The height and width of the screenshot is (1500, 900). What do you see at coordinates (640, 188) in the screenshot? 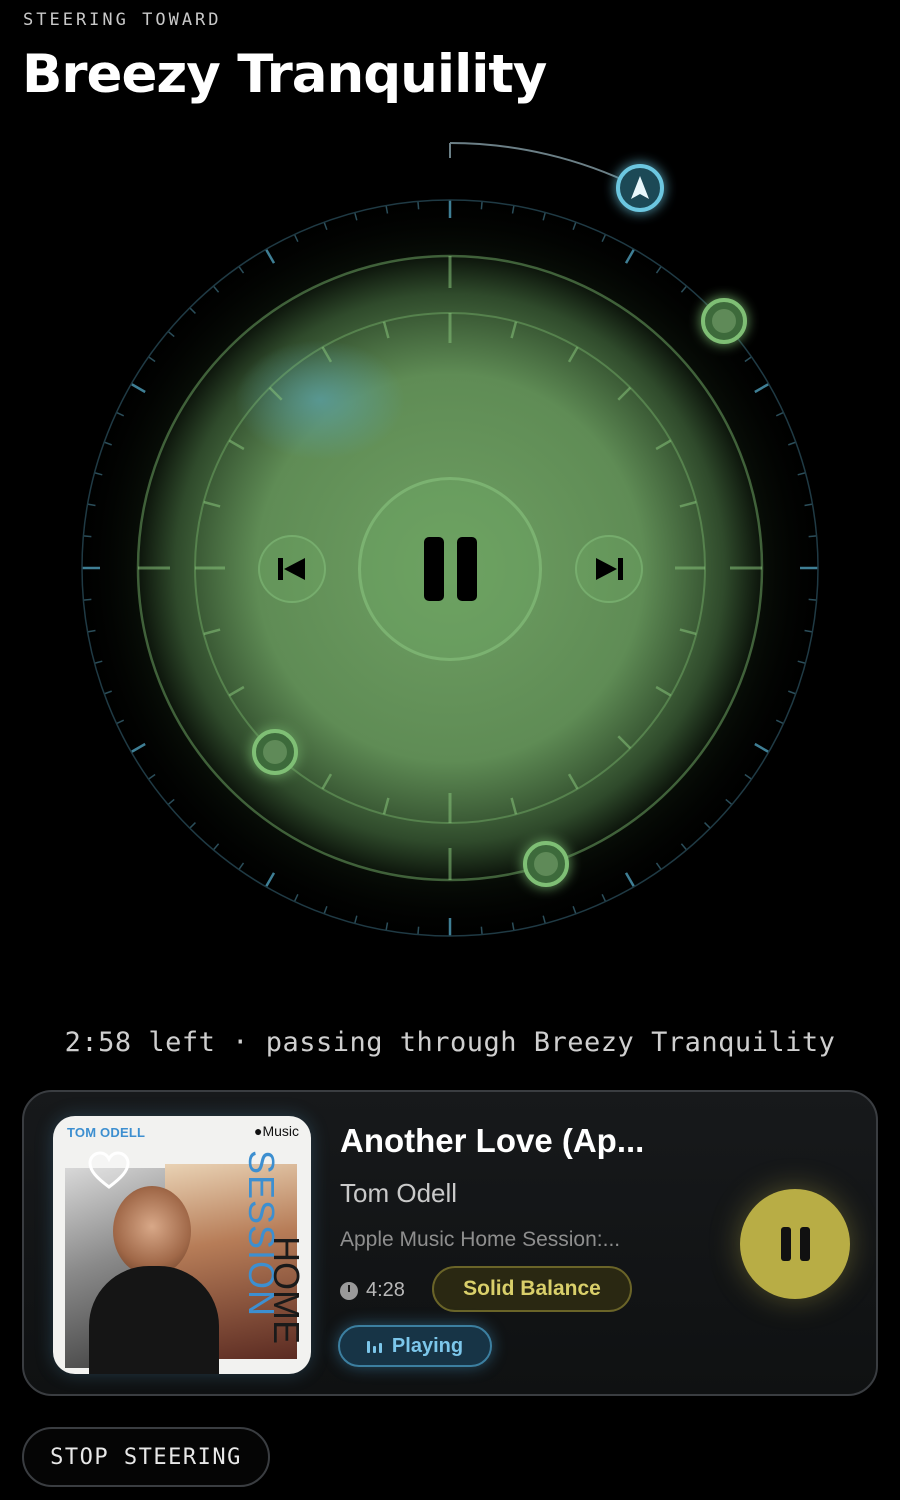
I see `navigation-arrow-icon` at bounding box center [640, 188].